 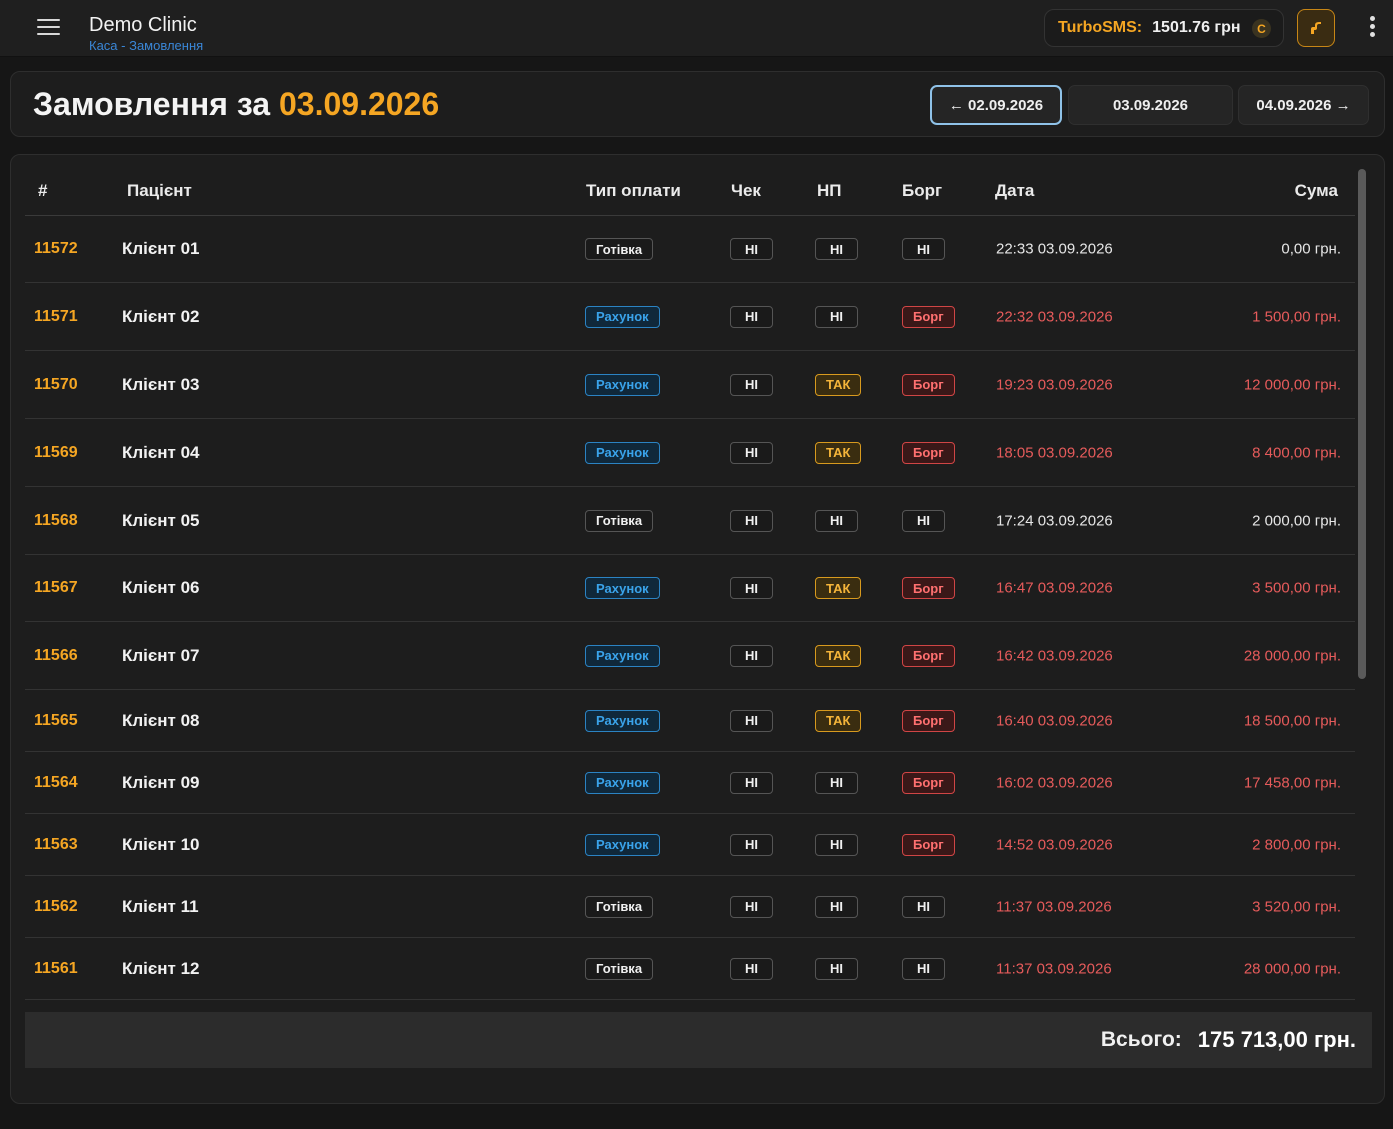 What do you see at coordinates (56, 249) in the screenshot?
I see `order-number-link: 11572` at bounding box center [56, 249].